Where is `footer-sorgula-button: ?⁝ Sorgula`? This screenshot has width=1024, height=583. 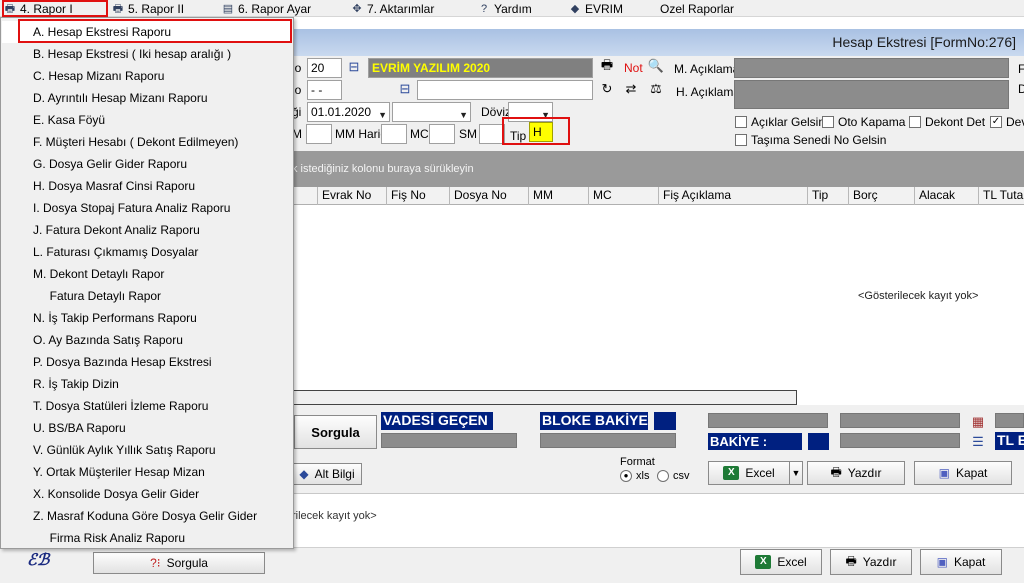 footer-sorgula-button: ?⁝ Sorgula is located at coordinates (179, 563).